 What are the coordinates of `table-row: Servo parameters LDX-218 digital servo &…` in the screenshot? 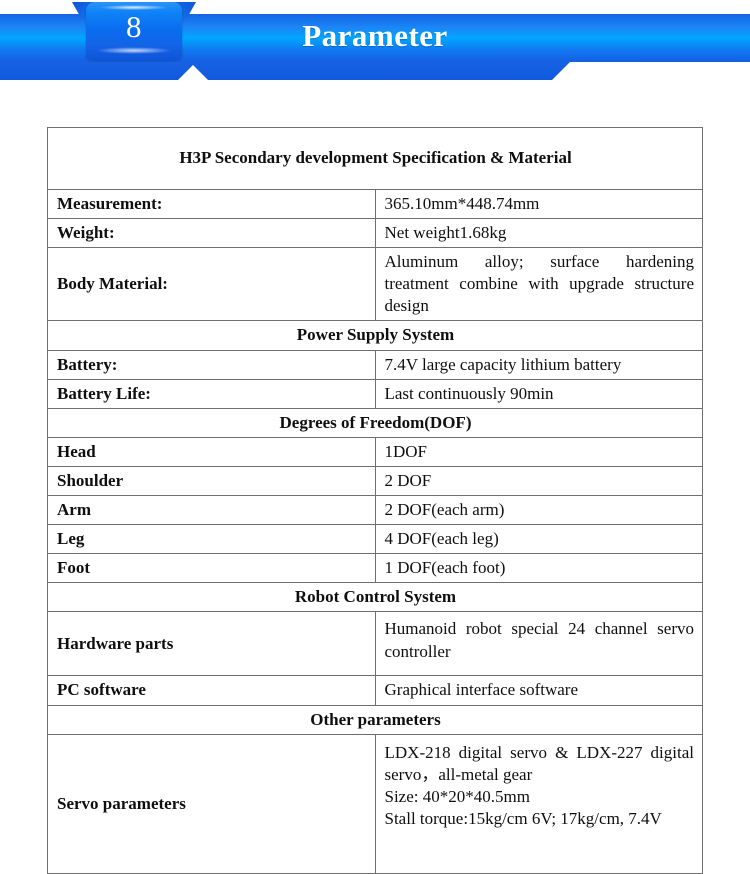 It's located at (375, 803).